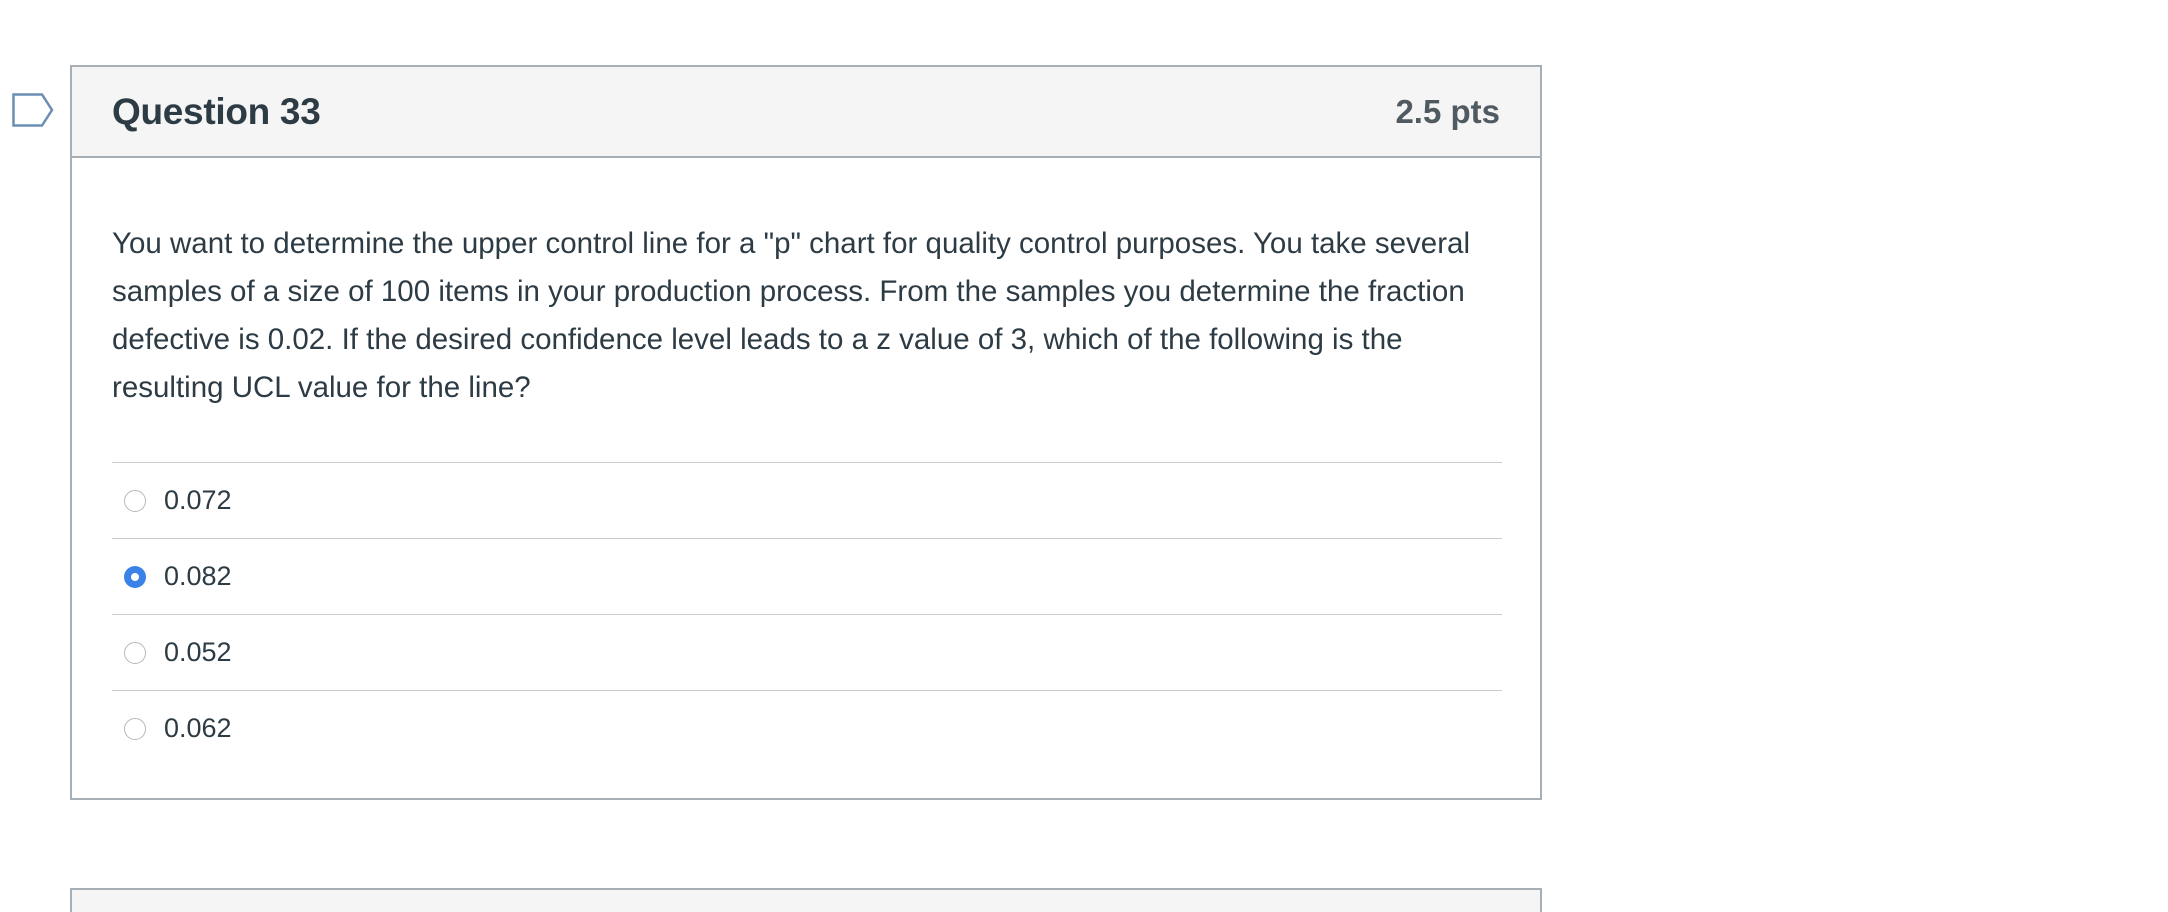 This screenshot has height=912, width=2168. I want to click on next-question-card, so click(806, 900).